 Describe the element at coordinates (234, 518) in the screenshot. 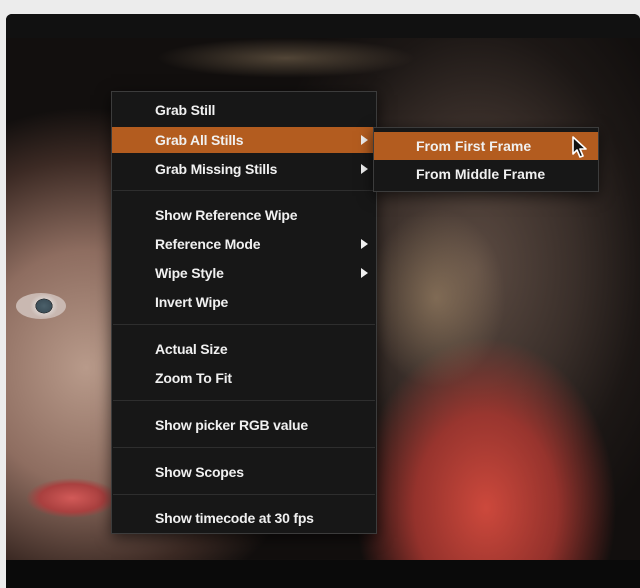

I see `menu-item-label: Show timecode at 30 fps` at that location.